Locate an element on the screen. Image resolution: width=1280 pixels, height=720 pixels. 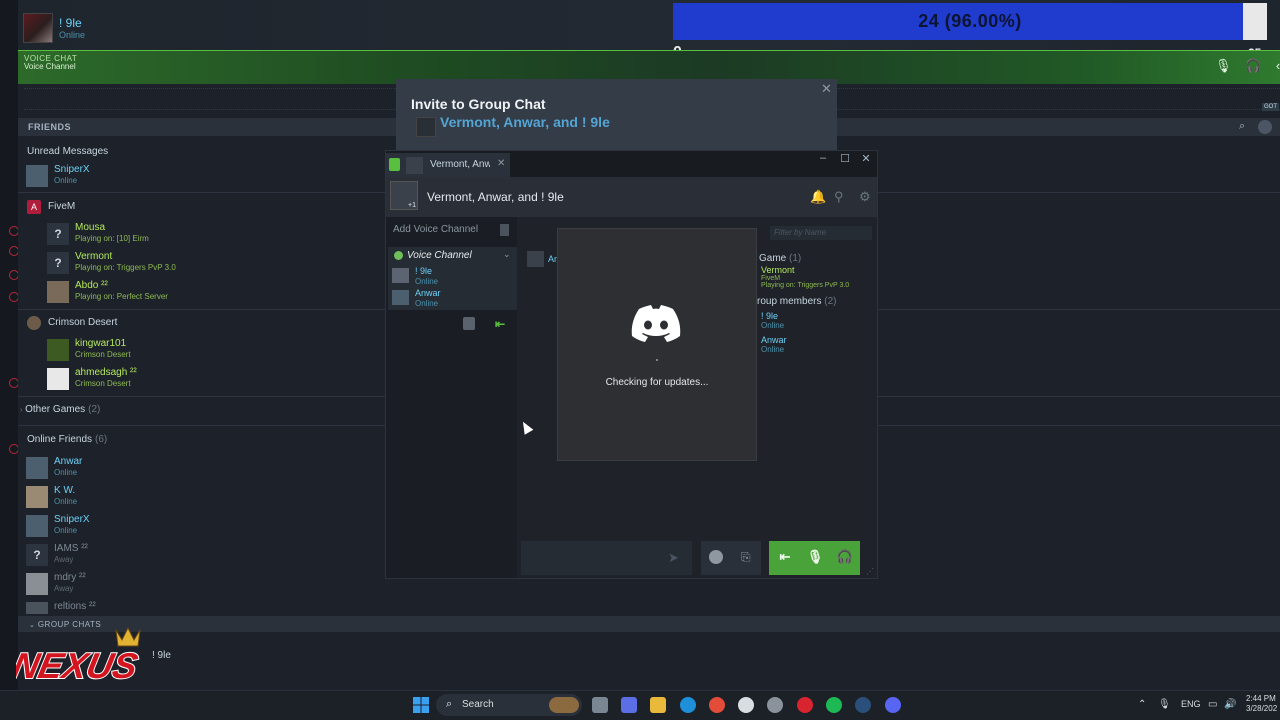
list-item: Abdo ²² Playing on: Perfect Server is located at coordinates (197, 292).